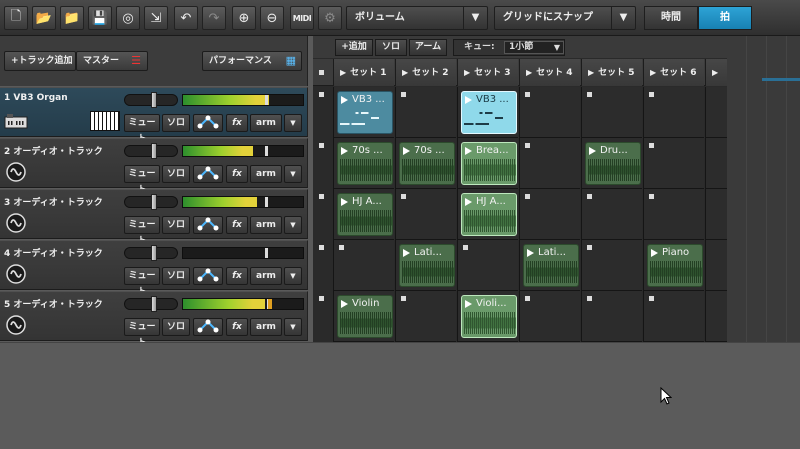 The width and height of the screenshot is (800, 449). What do you see at coordinates (244, 18) in the screenshot?
I see `zoom-in-button: ⊕` at bounding box center [244, 18].